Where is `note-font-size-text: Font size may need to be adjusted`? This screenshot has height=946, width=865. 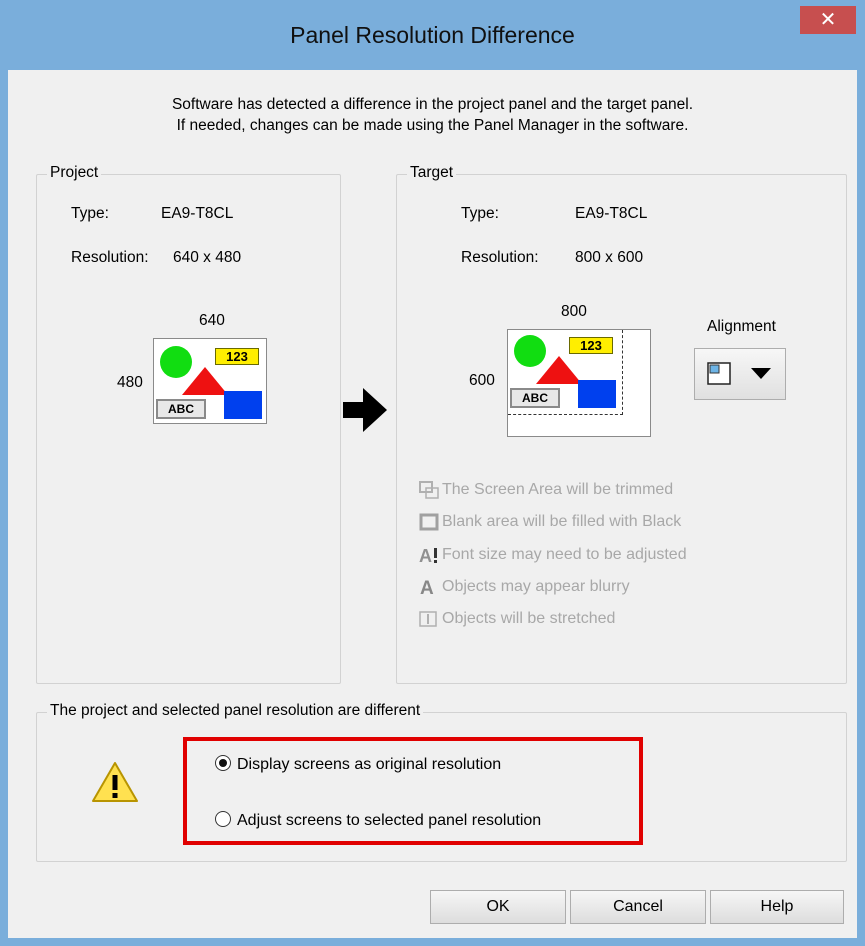 note-font-size-text: Font size may need to be adjusted is located at coordinates (564, 555).